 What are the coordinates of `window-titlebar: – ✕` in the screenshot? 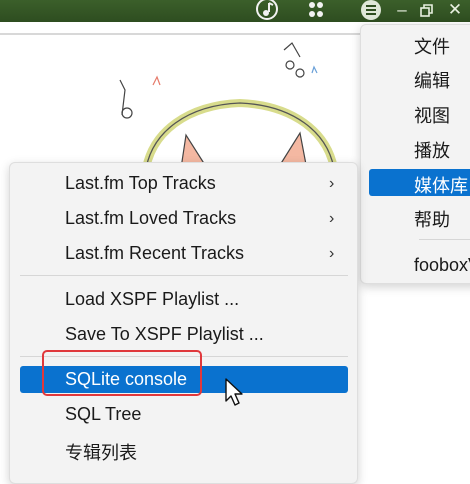 It's located at (235, 11).